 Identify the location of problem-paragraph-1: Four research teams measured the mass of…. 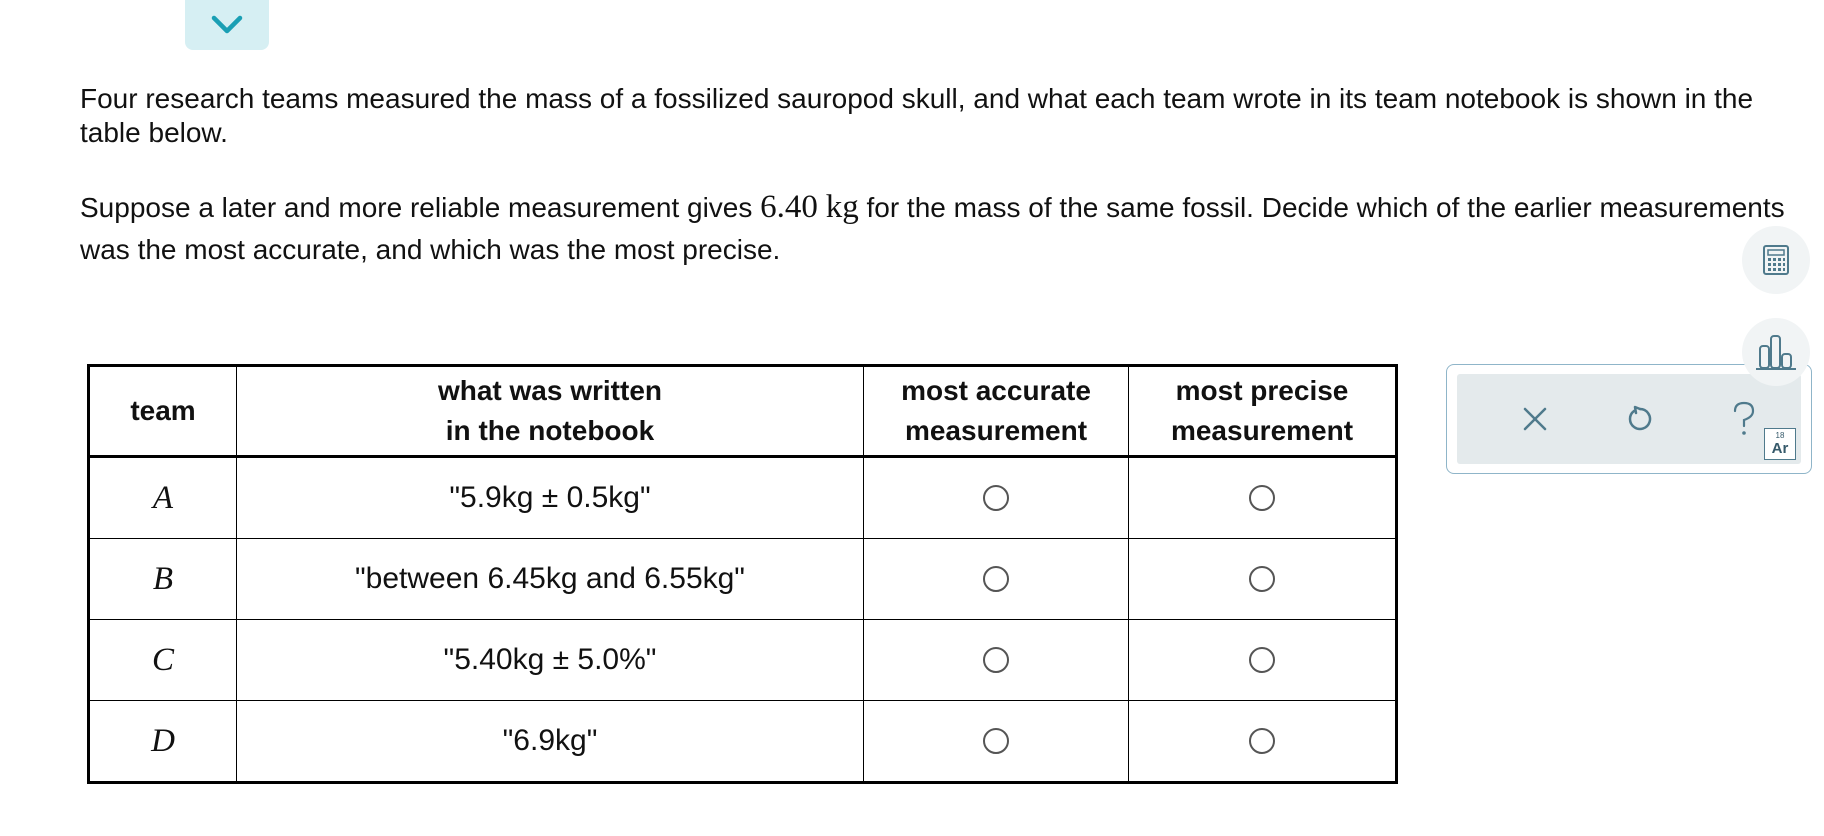
(917, 115).